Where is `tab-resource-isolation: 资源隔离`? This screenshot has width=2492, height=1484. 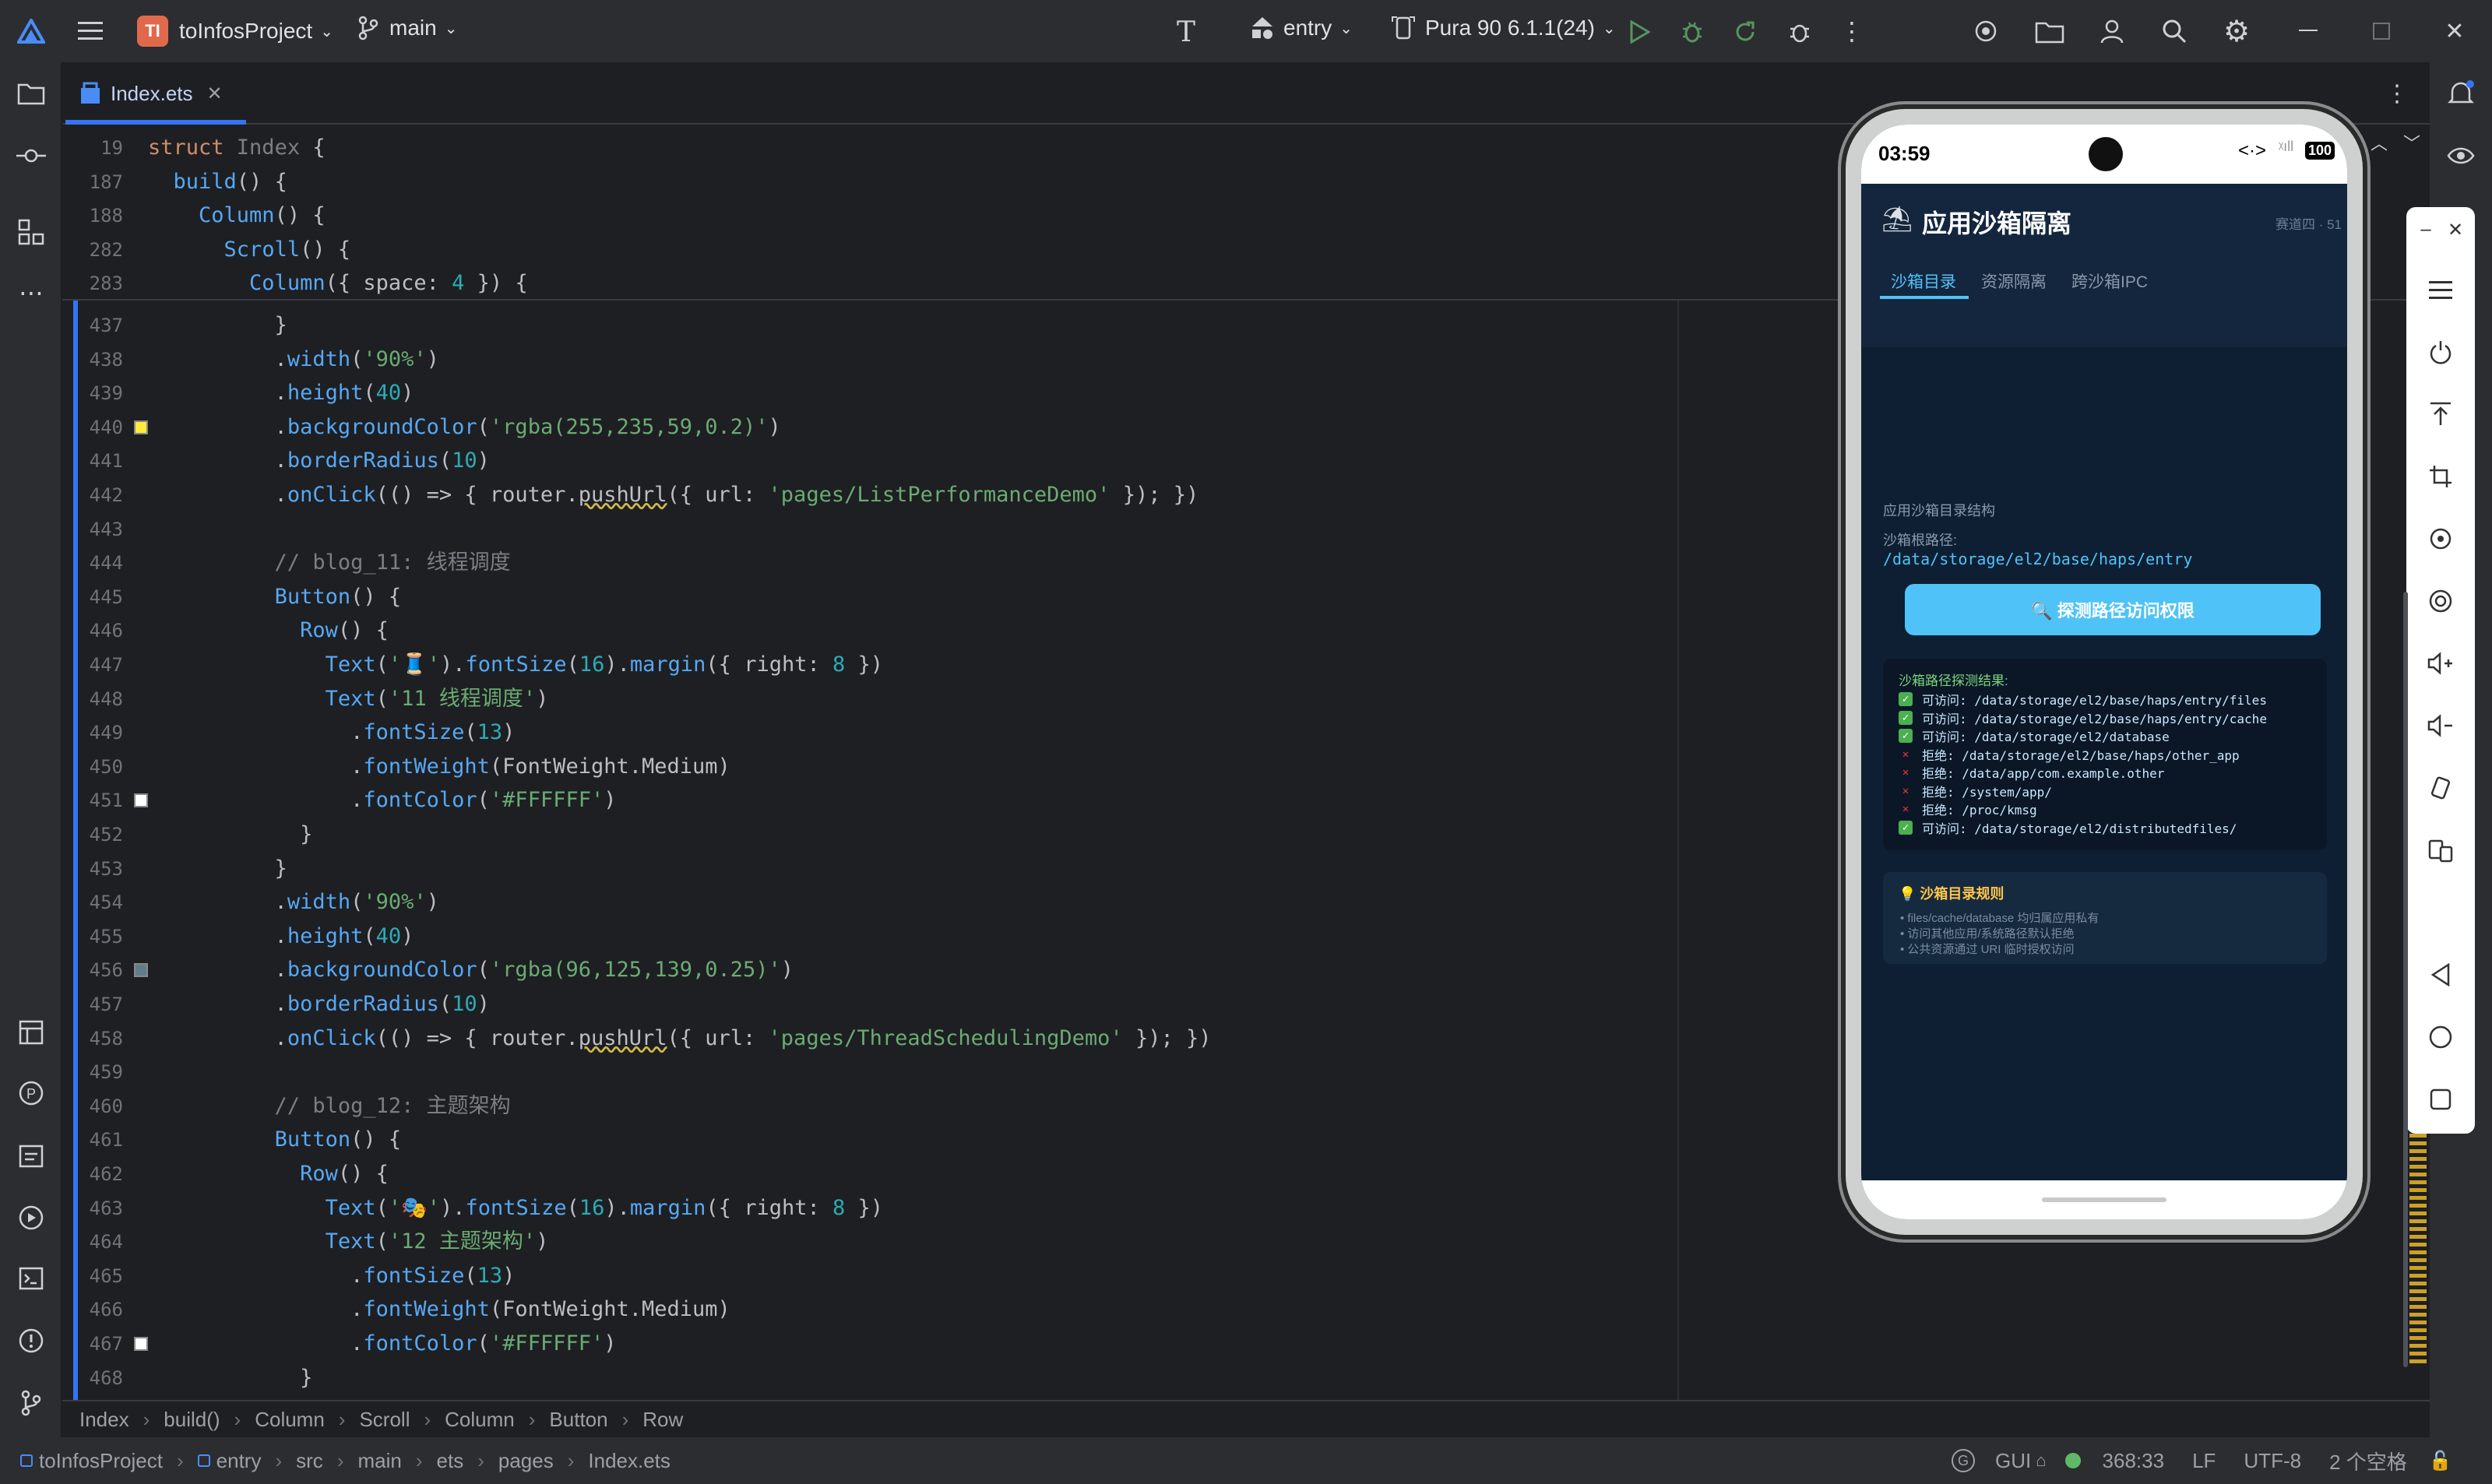 tab-resource-isolation: 资源隔离 is located at coordinates (2014, 281).